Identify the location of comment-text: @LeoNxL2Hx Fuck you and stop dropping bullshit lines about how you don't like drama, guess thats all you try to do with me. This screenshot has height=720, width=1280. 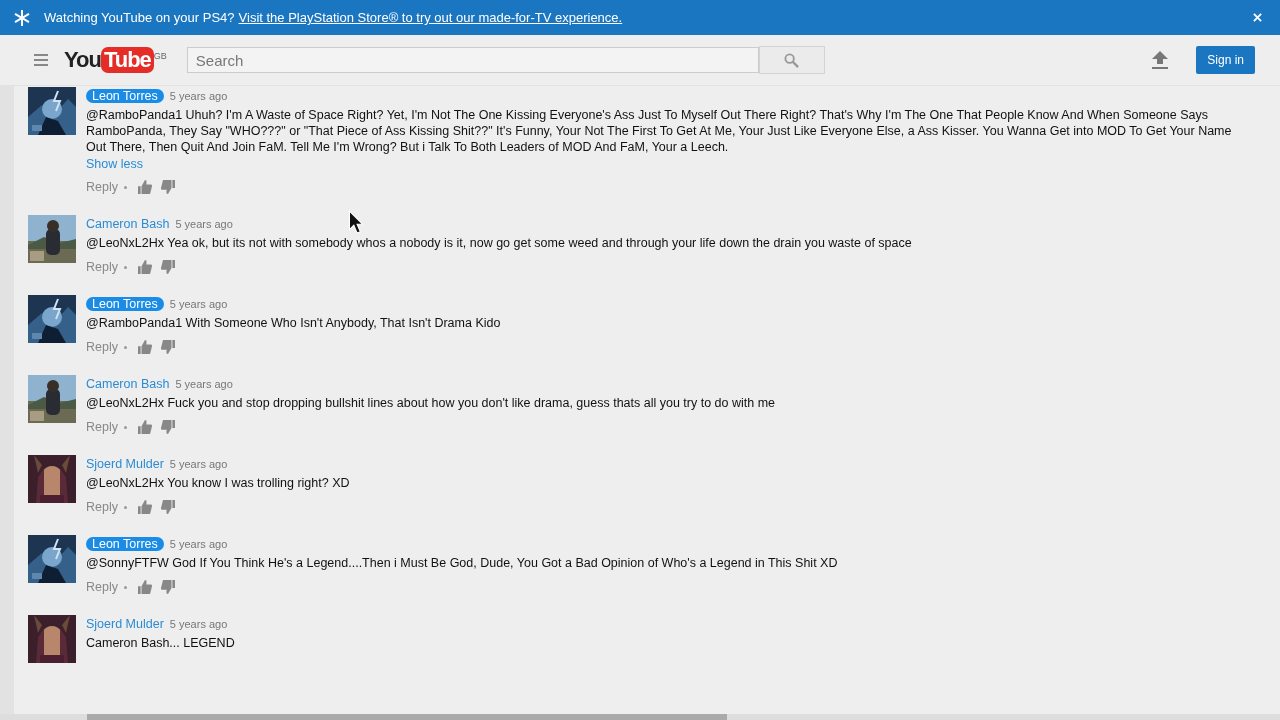
(431, 403).